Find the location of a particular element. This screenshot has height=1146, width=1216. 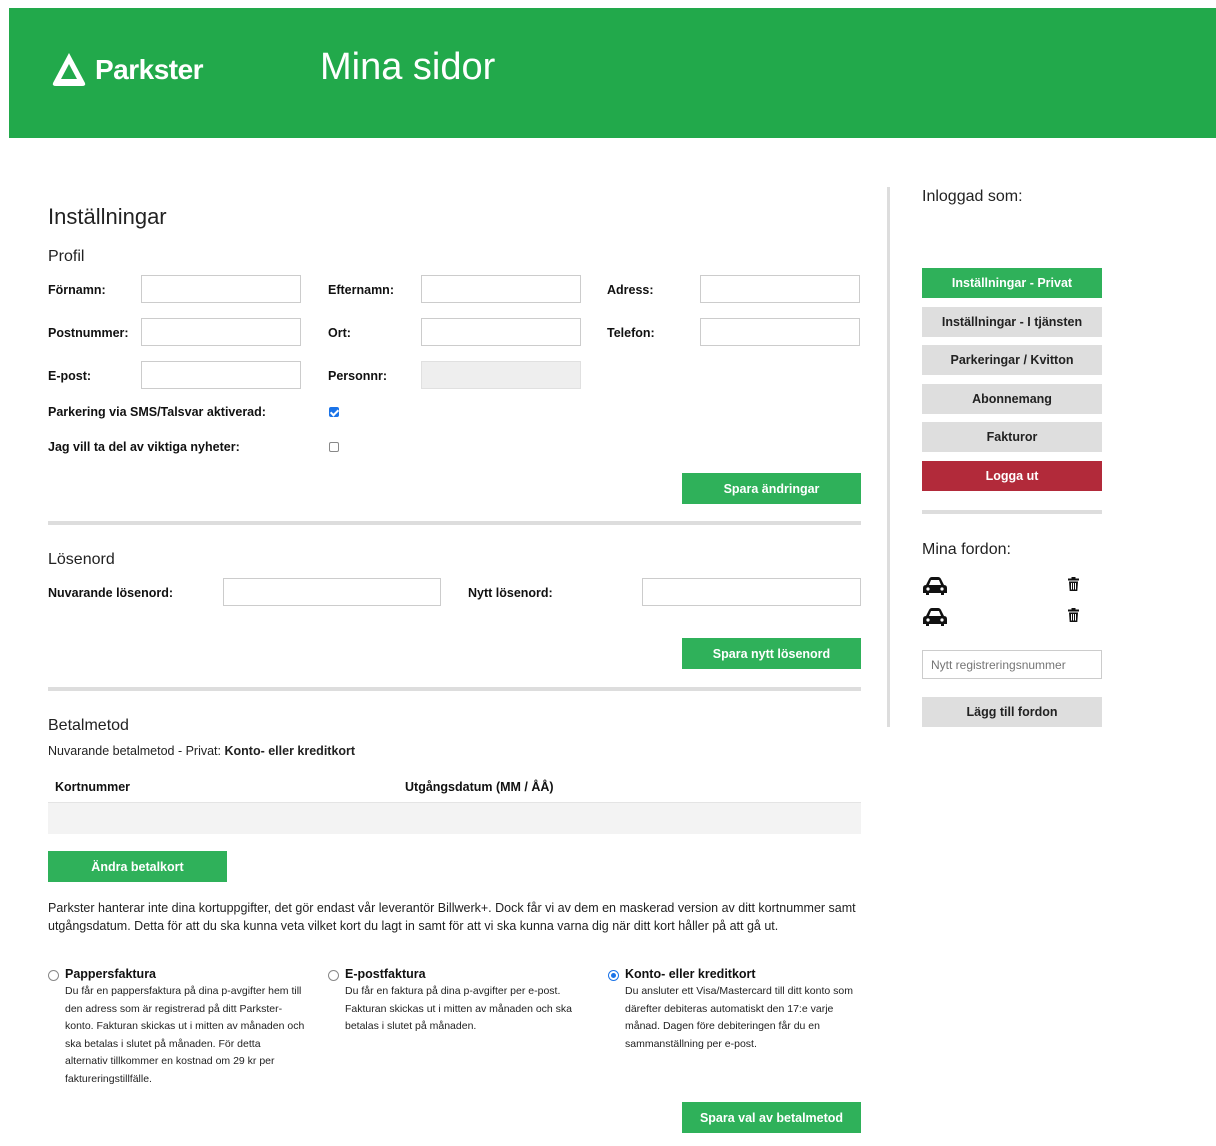

current-payment-value: Konto- eller kreditkort is located at coordinates (290, 751).